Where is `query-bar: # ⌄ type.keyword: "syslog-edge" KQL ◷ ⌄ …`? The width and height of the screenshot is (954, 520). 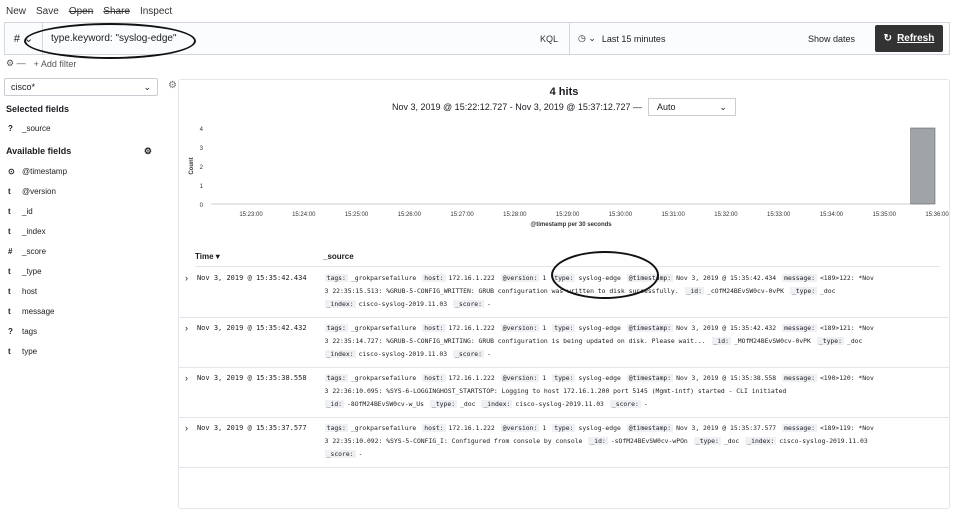
query-bar: # ⌄ type.keyword: "syslog-edge" KQL ◷ ⌄ … is located at coordinates (477, 38).